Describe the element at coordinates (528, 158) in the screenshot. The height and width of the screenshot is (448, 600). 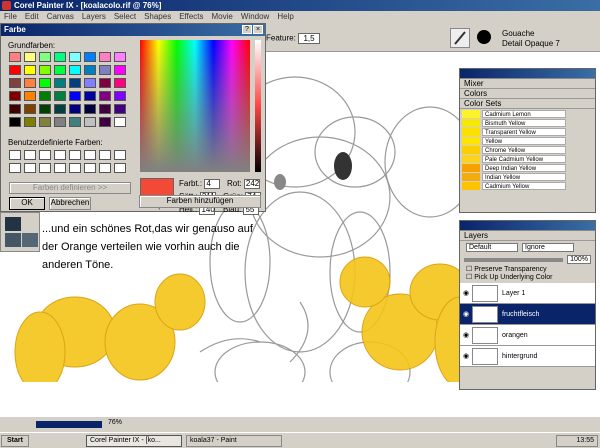
I see `color-set-item: Pale Cadmium Yellow` at that location.